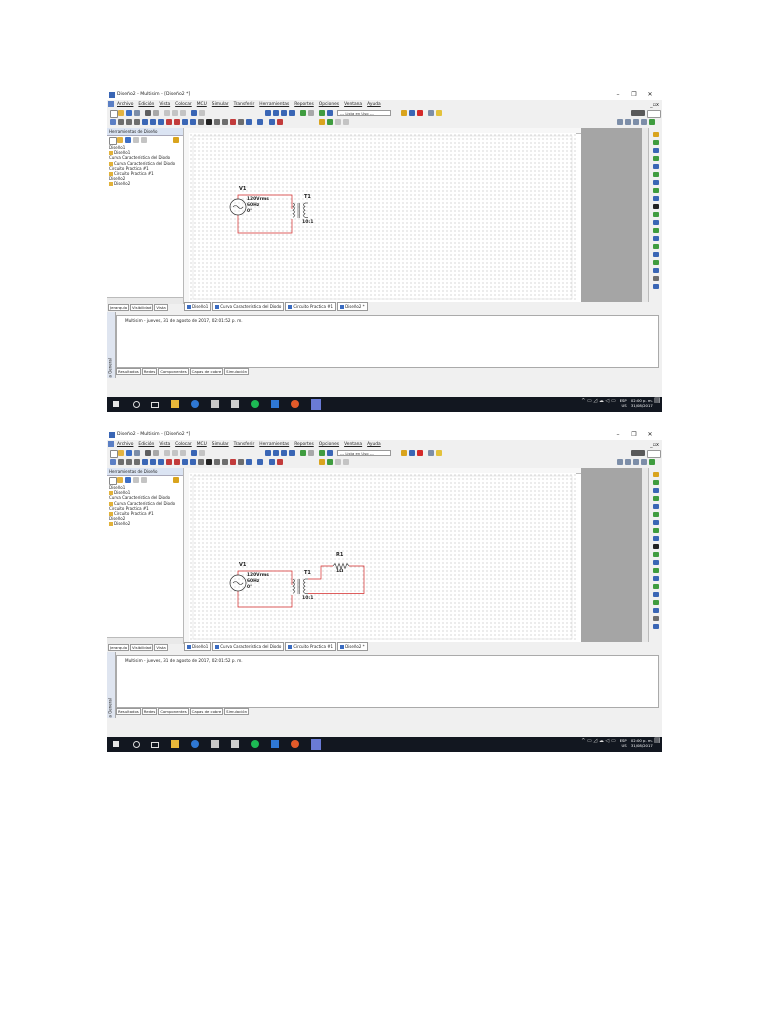 This screenshot has height=1024, width=768. What do you see at coordinates (656, 578) in the screenshot?
I see `network-analyzer-icon` at bounding box center [656, 578].